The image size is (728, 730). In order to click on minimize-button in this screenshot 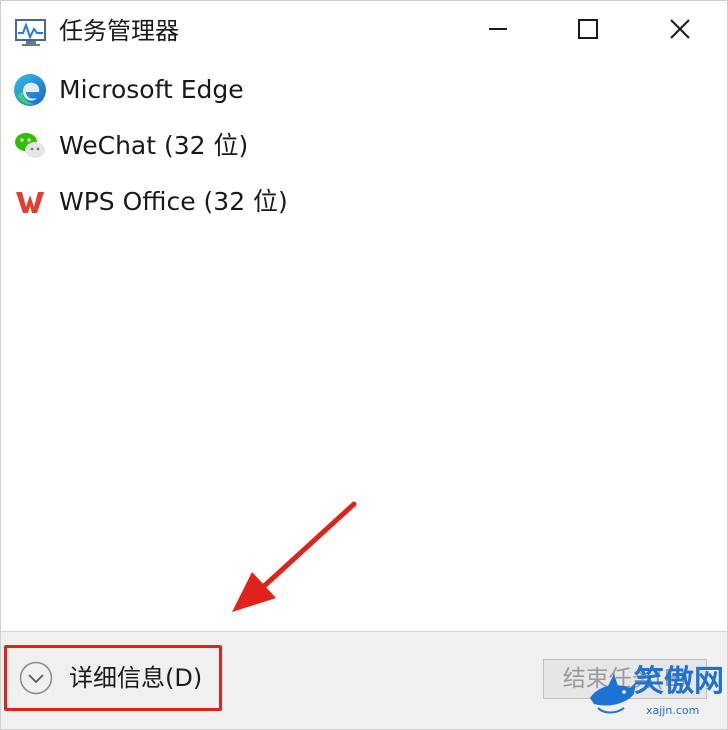, I will do `click(498, 31)`.